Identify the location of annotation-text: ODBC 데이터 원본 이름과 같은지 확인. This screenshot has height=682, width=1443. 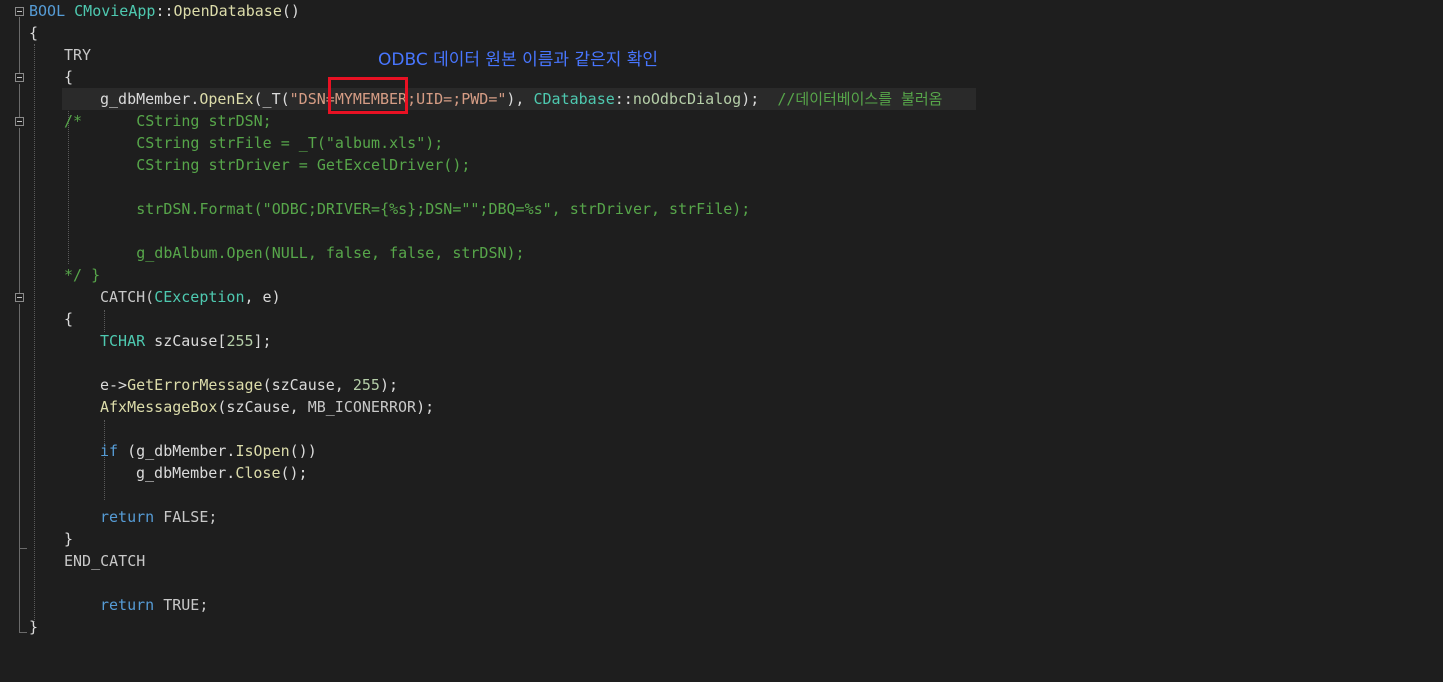
(518, 60).